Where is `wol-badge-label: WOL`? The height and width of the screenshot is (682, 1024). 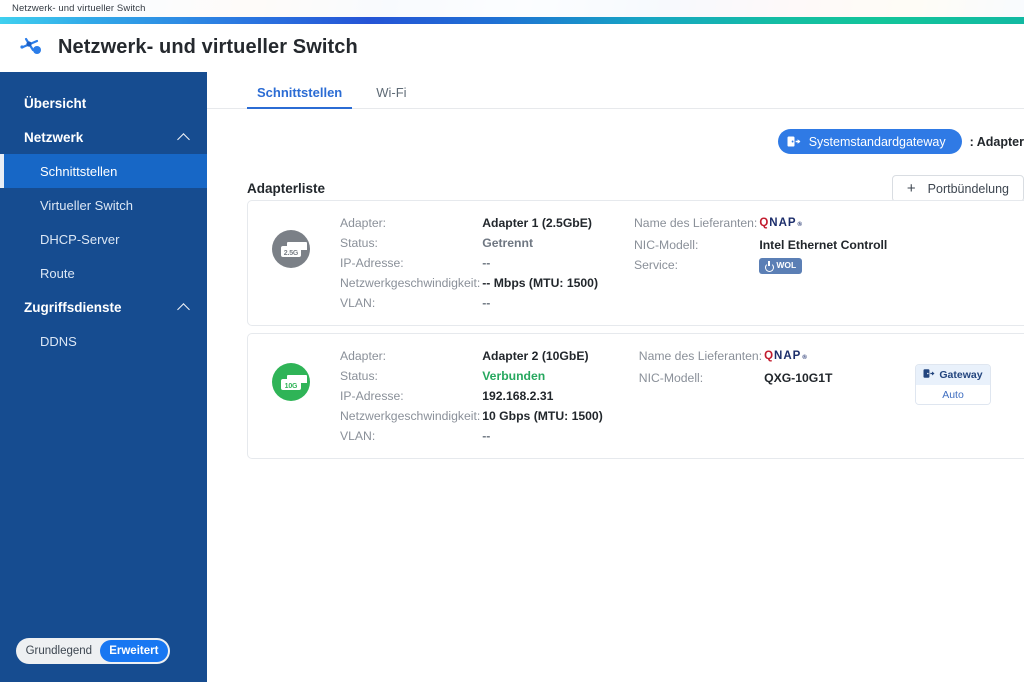
wol-badge-label: WOL is located at coordinates (786, 265).